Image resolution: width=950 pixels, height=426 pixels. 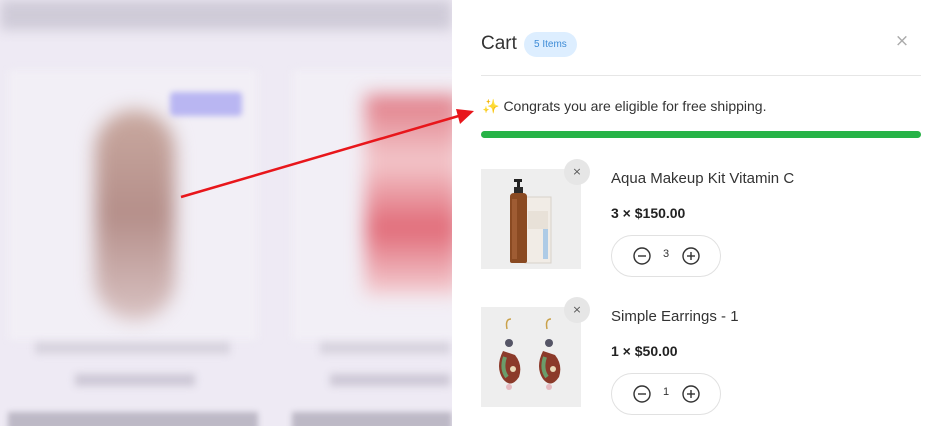 I want to click on close-icon: ×, so click(x=902, y=41).